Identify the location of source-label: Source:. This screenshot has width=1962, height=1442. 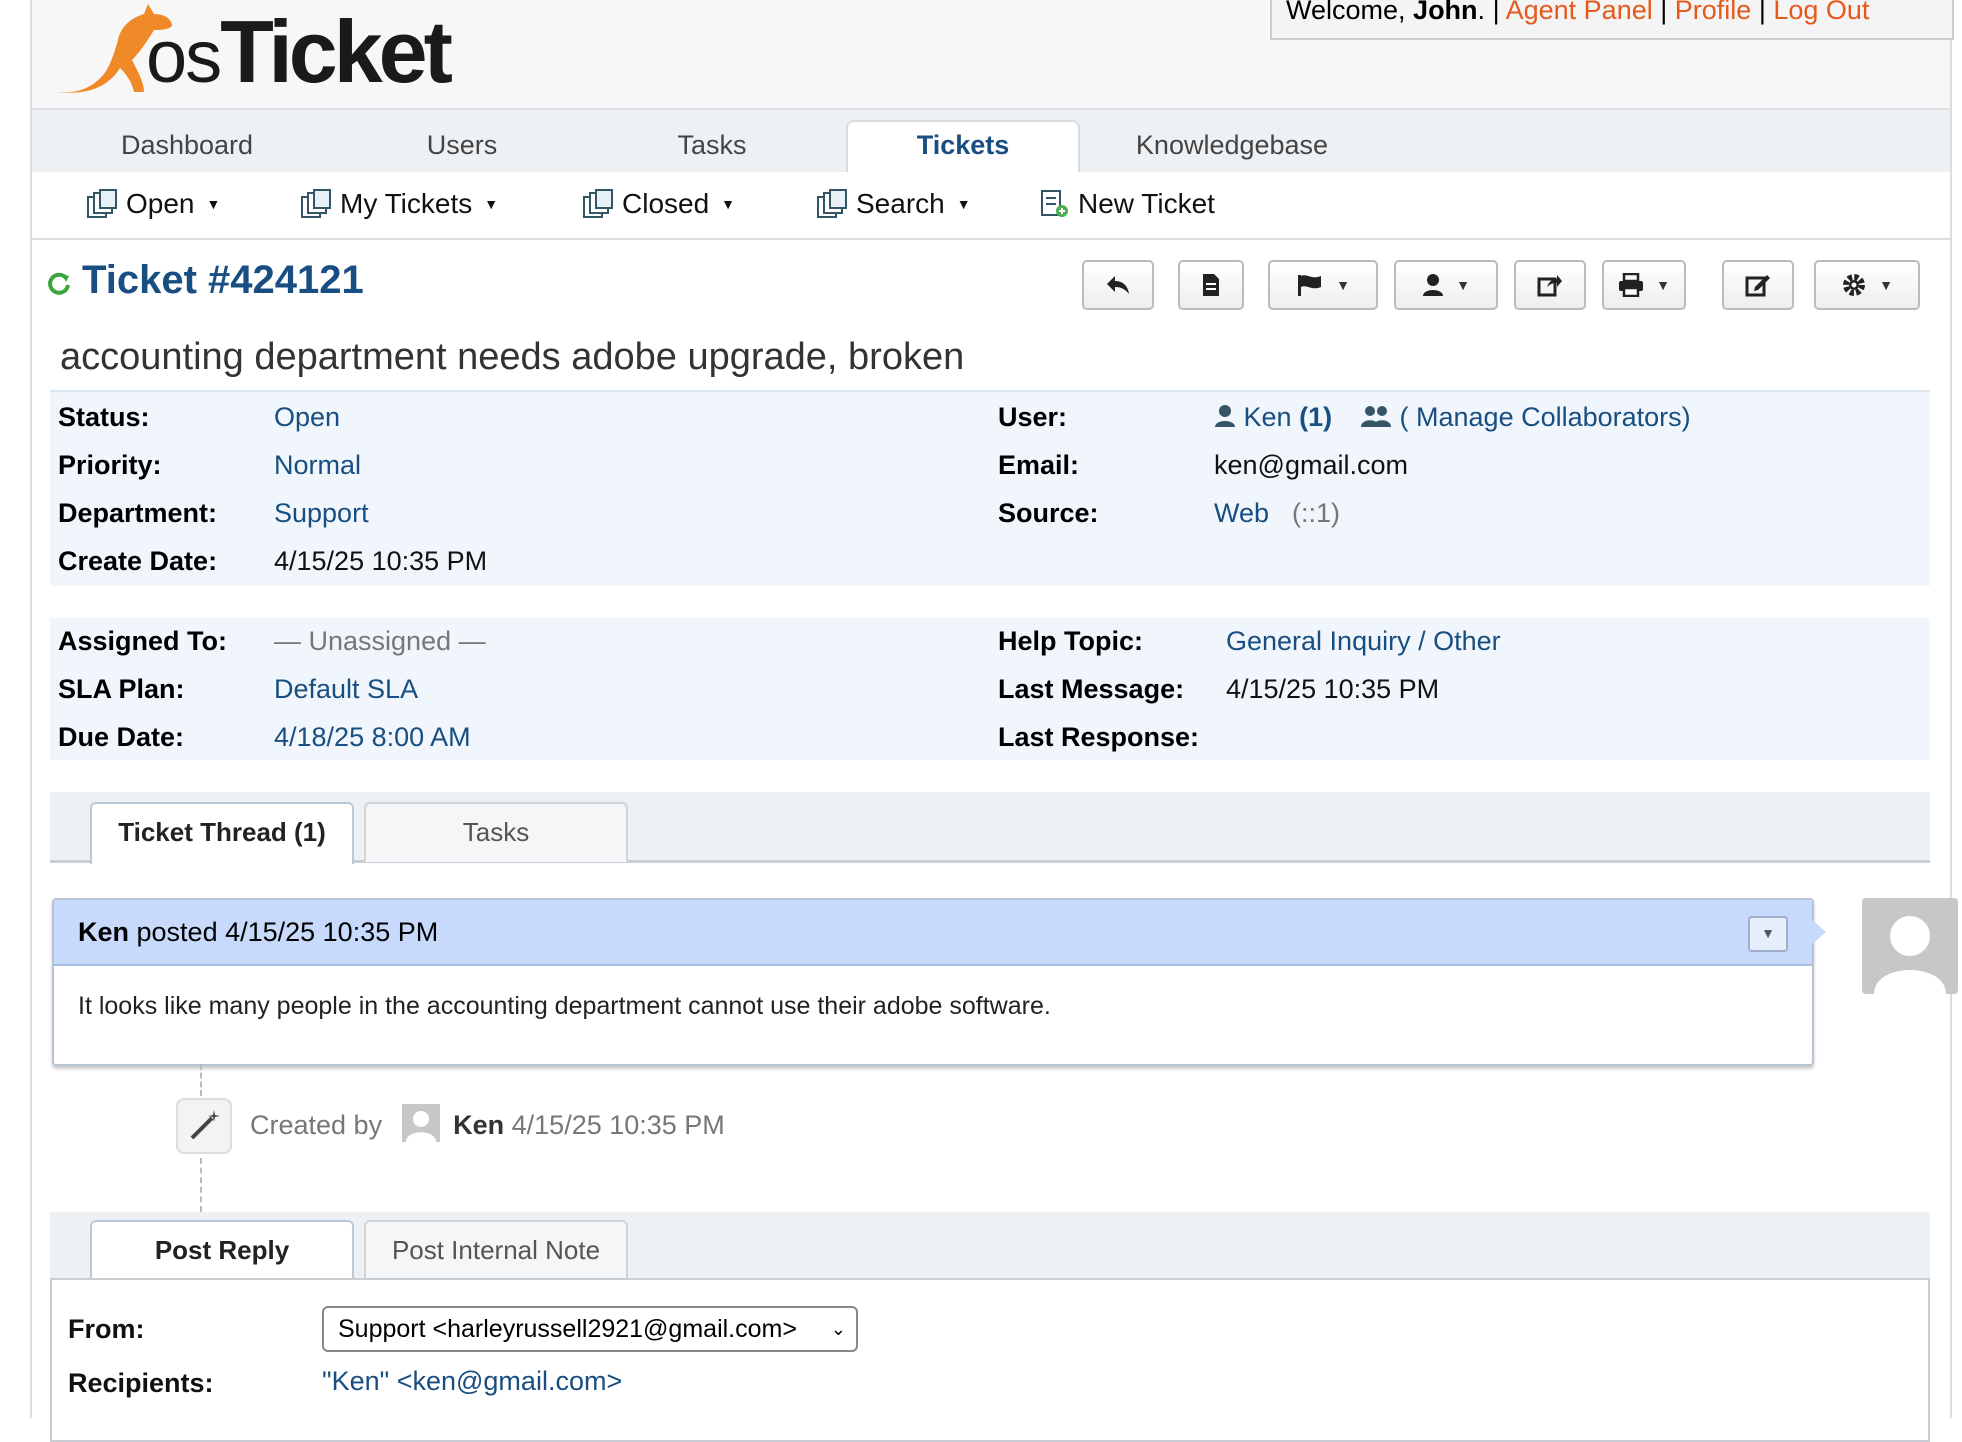
(1048, 513).